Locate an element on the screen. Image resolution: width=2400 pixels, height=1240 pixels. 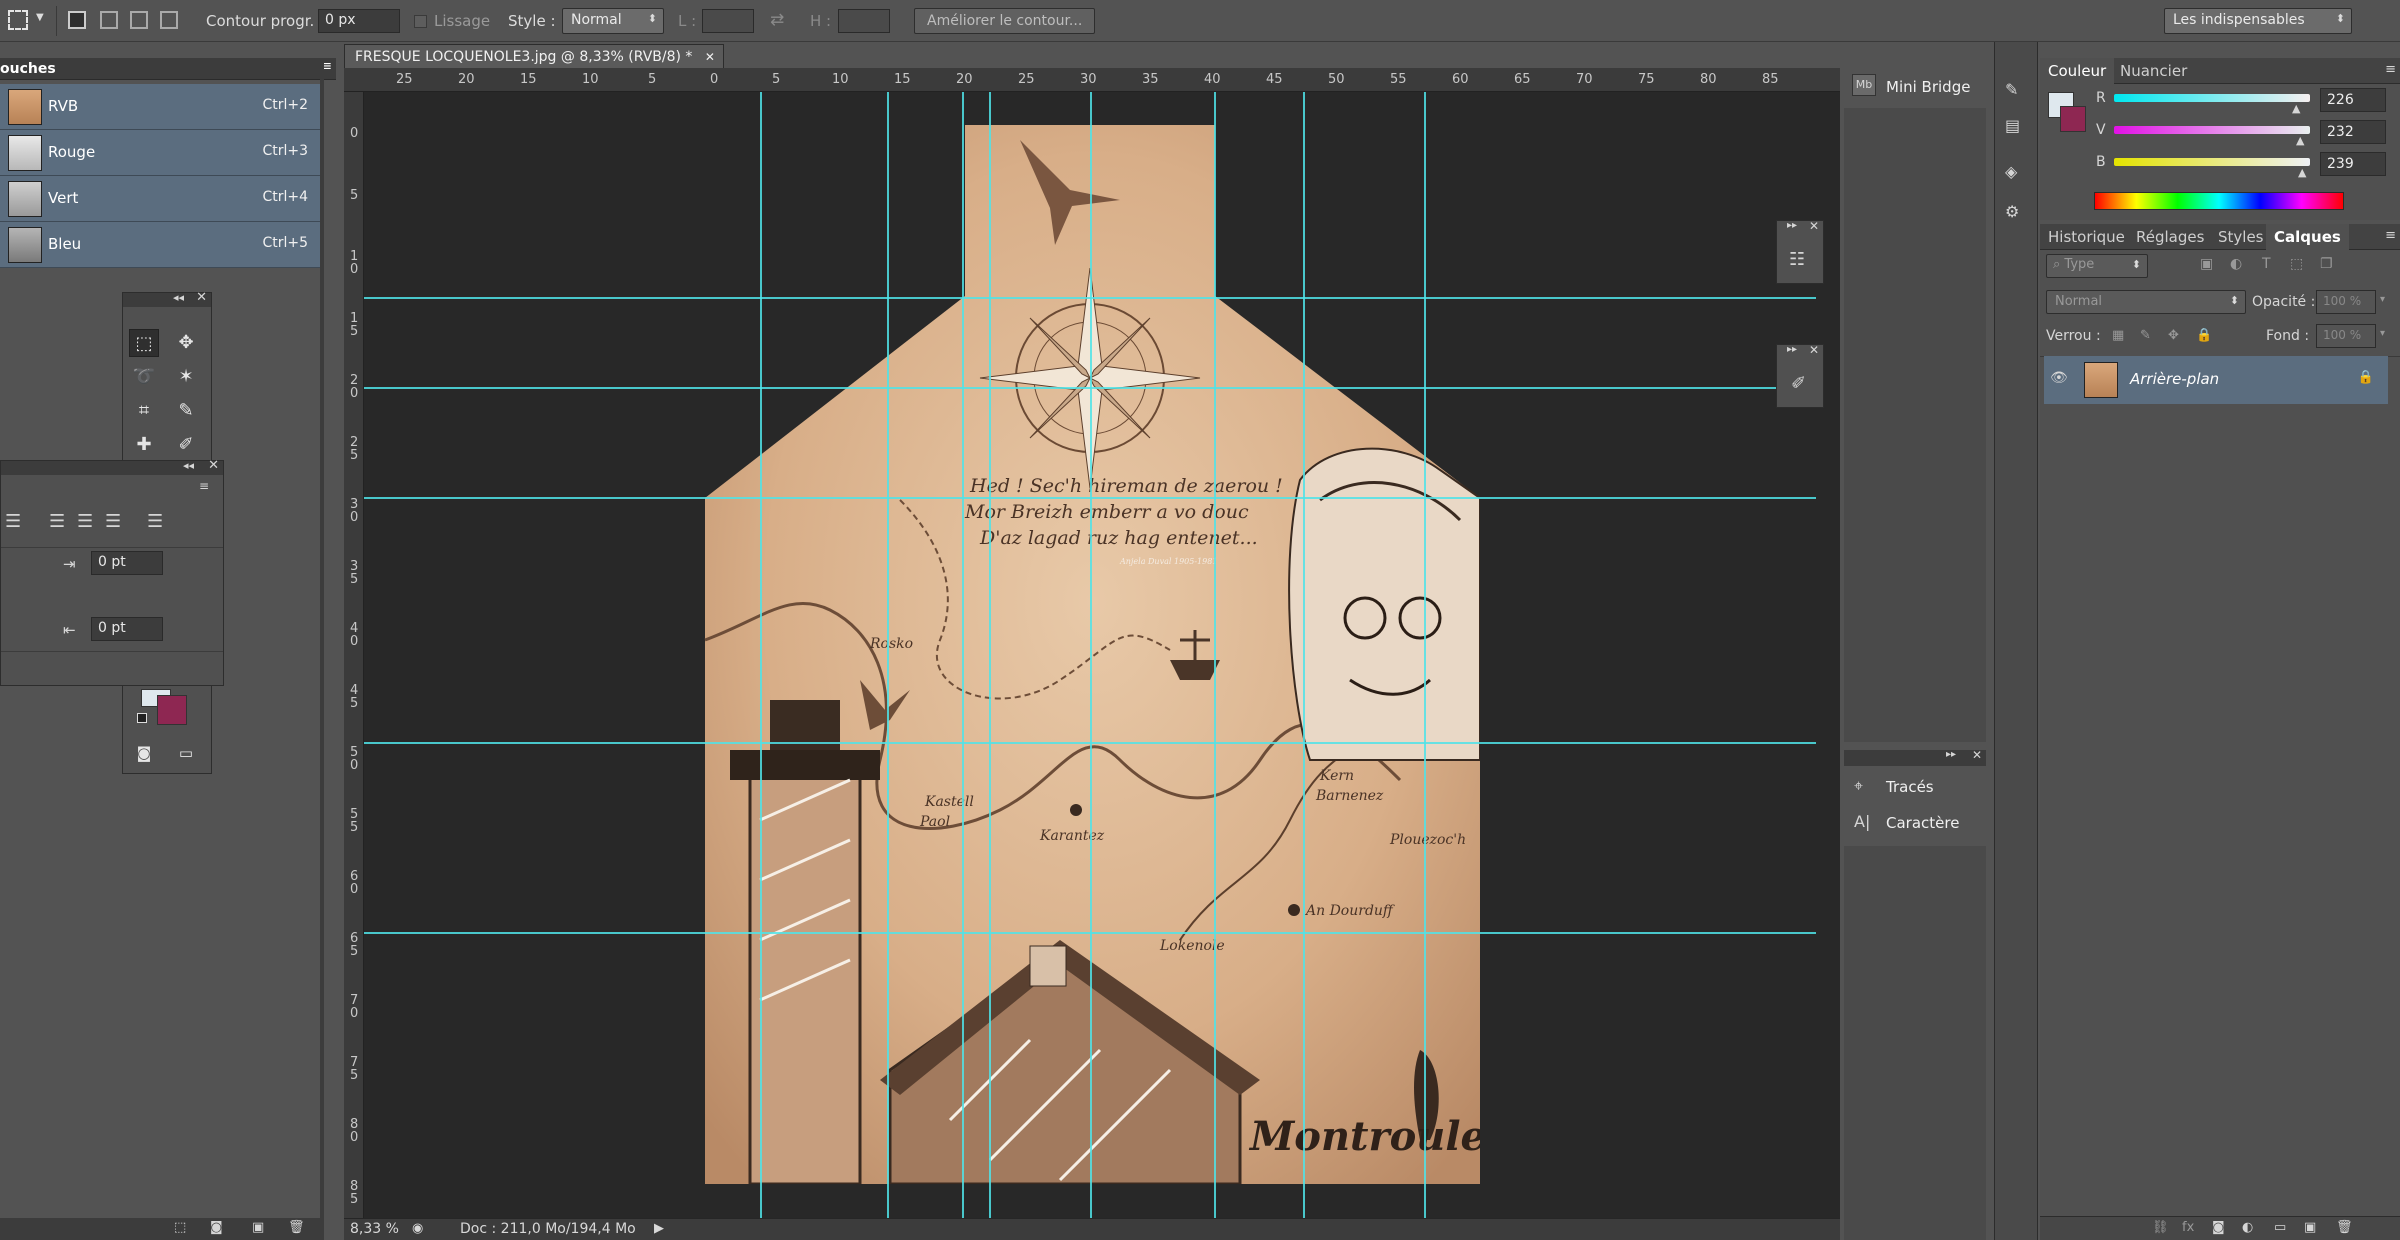
fx-icon: fx is located at coordinates (2188, 1227).